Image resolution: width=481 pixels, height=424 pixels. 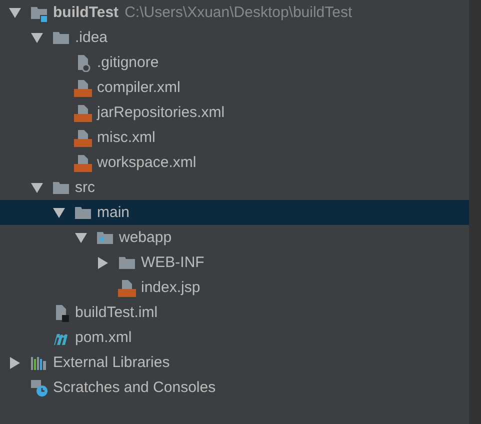 What do you see at coordinates (234, 212) in the screenshot?
I see `tree-row: main` at bounding box center [234, 212].